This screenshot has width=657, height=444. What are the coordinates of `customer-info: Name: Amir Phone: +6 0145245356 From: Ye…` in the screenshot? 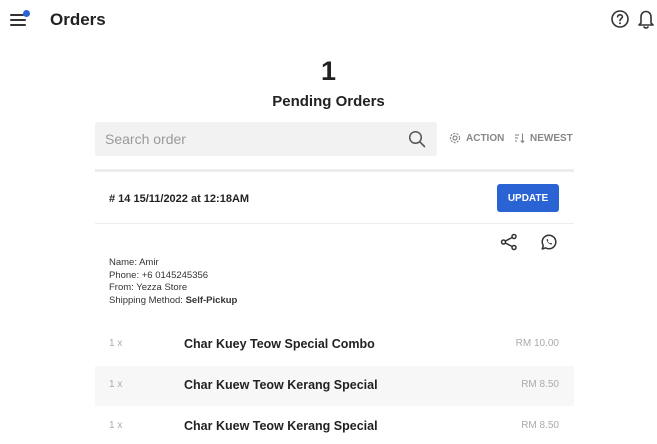 It's located at (173, 282).